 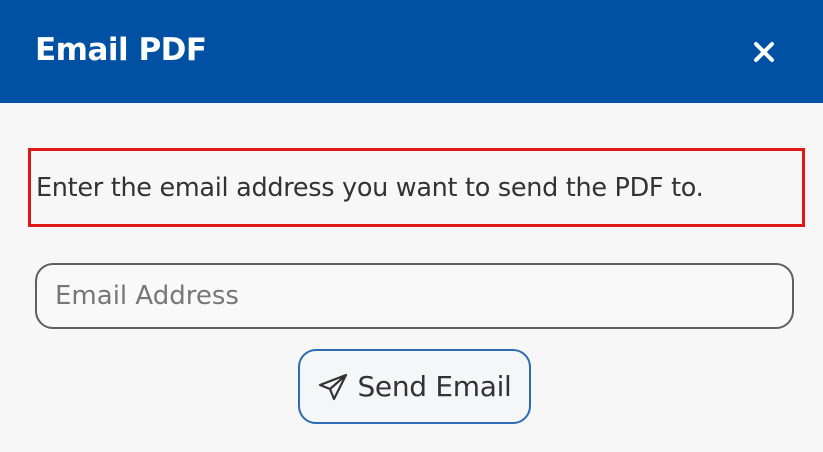 I want to click on dialog-title: Email PDF, so click(x=121, y=50).